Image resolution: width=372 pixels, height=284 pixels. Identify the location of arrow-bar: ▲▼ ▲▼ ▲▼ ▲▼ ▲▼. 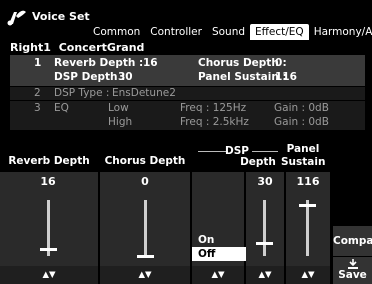
(166, 275).